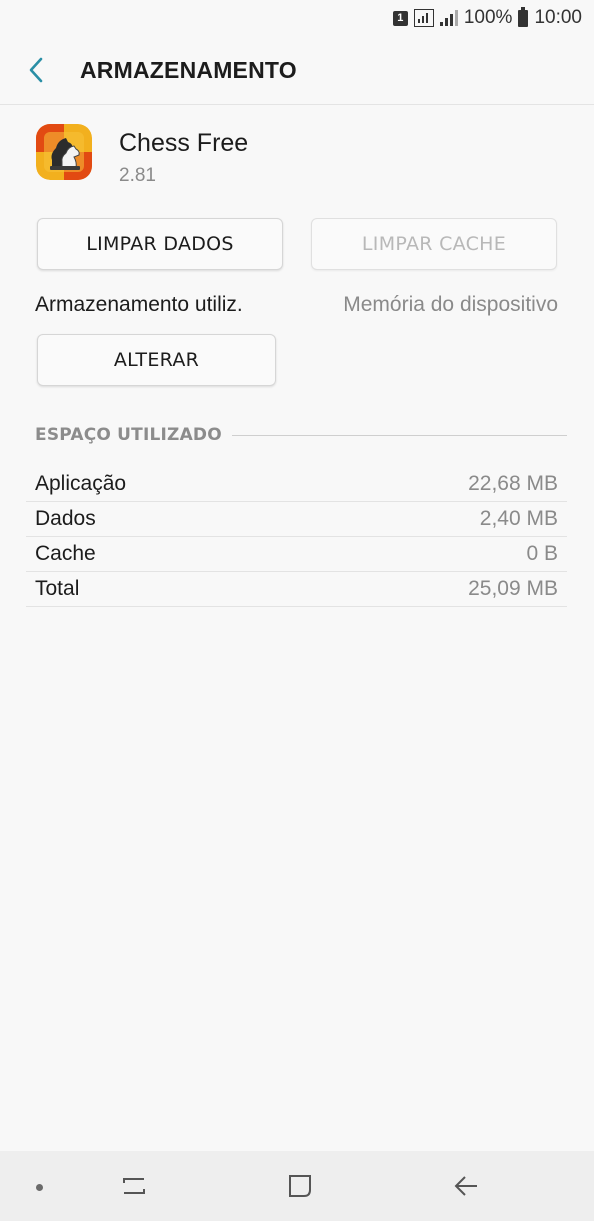  I want to click on navigation-bar, so click(297, 1186).